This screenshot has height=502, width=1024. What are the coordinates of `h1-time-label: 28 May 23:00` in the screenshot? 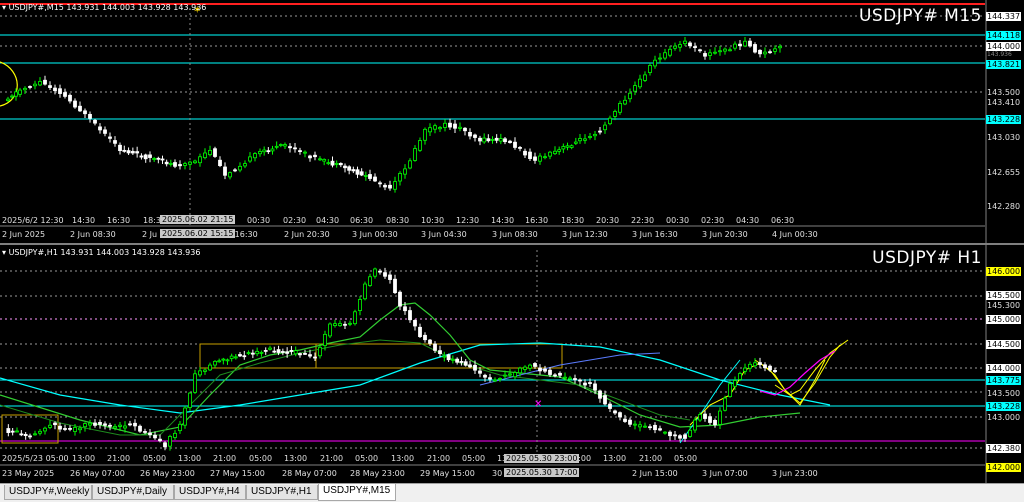 It's located at (377, 473).